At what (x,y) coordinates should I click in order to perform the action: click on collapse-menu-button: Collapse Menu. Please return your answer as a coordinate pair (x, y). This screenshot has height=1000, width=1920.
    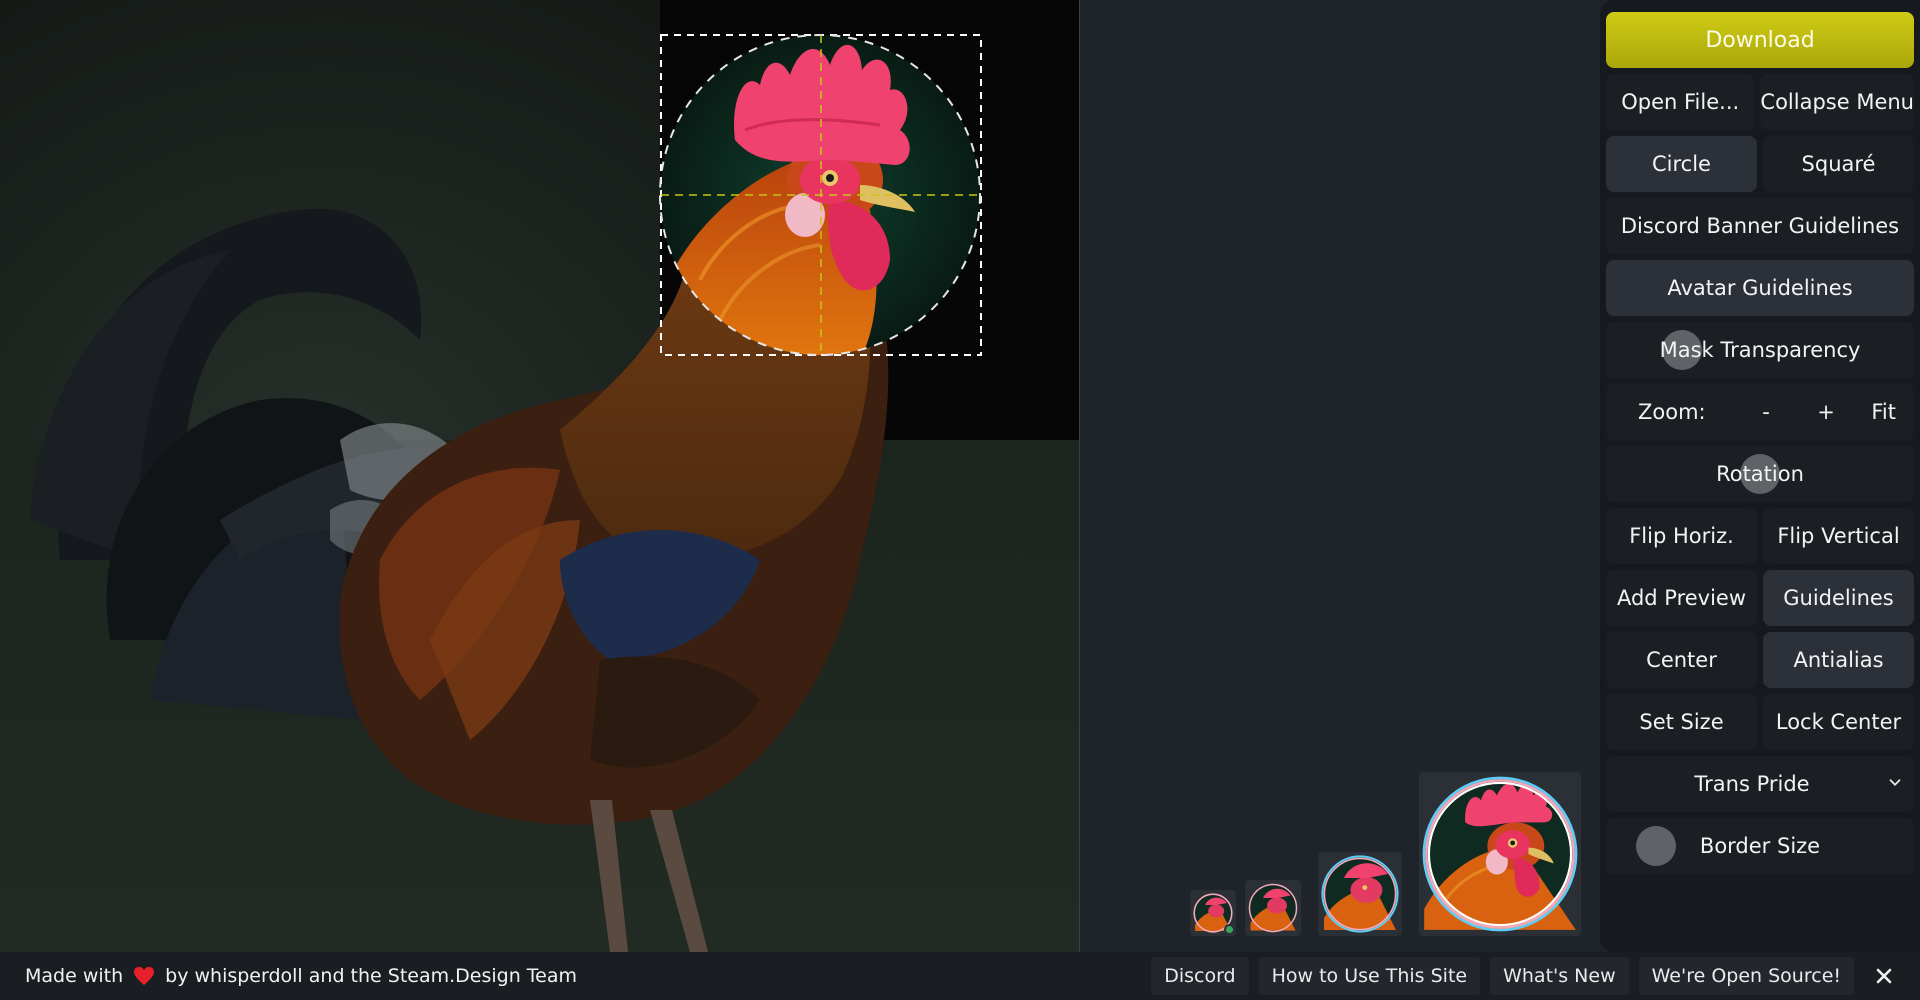
    Looking at the image, I should click on (1837, 102).